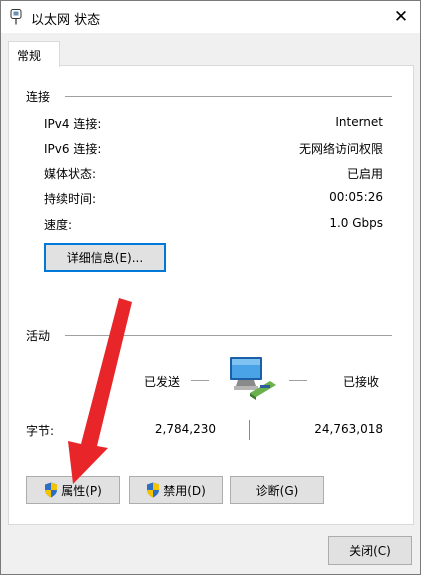 The image size is (421, 576). What do you see at coordinates (249, 430) in the screenshot?
I see `bytes-divider` at bounding box center [249, 430].